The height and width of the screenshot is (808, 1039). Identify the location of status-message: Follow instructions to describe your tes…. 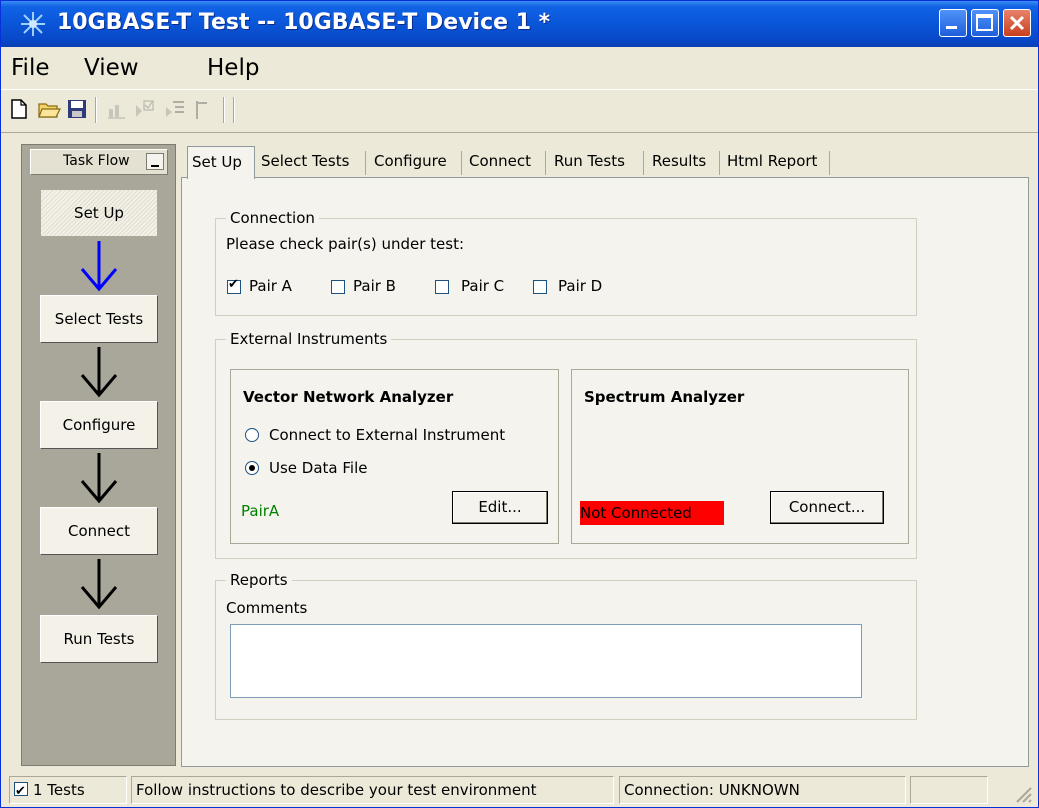
(372, 790).